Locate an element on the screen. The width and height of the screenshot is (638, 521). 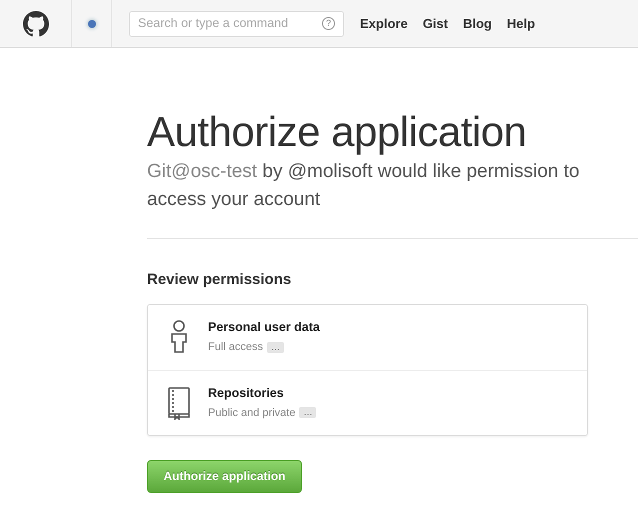
permission-name: Repositories is located at coordinates (246, 393).